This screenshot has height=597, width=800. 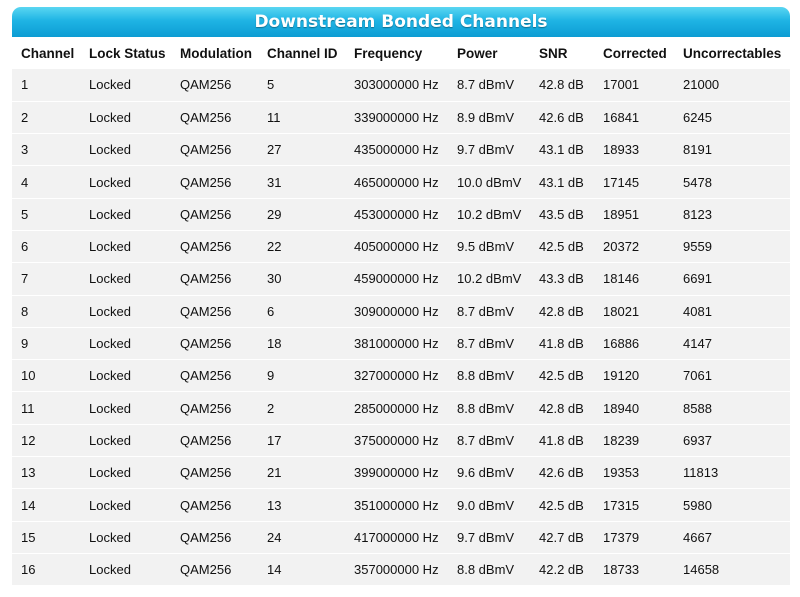 What do you see at coordinates (127, 53) in the screenshot?
I see `column-header-lock-status: Lock Status` at bounding box center [127, 53].